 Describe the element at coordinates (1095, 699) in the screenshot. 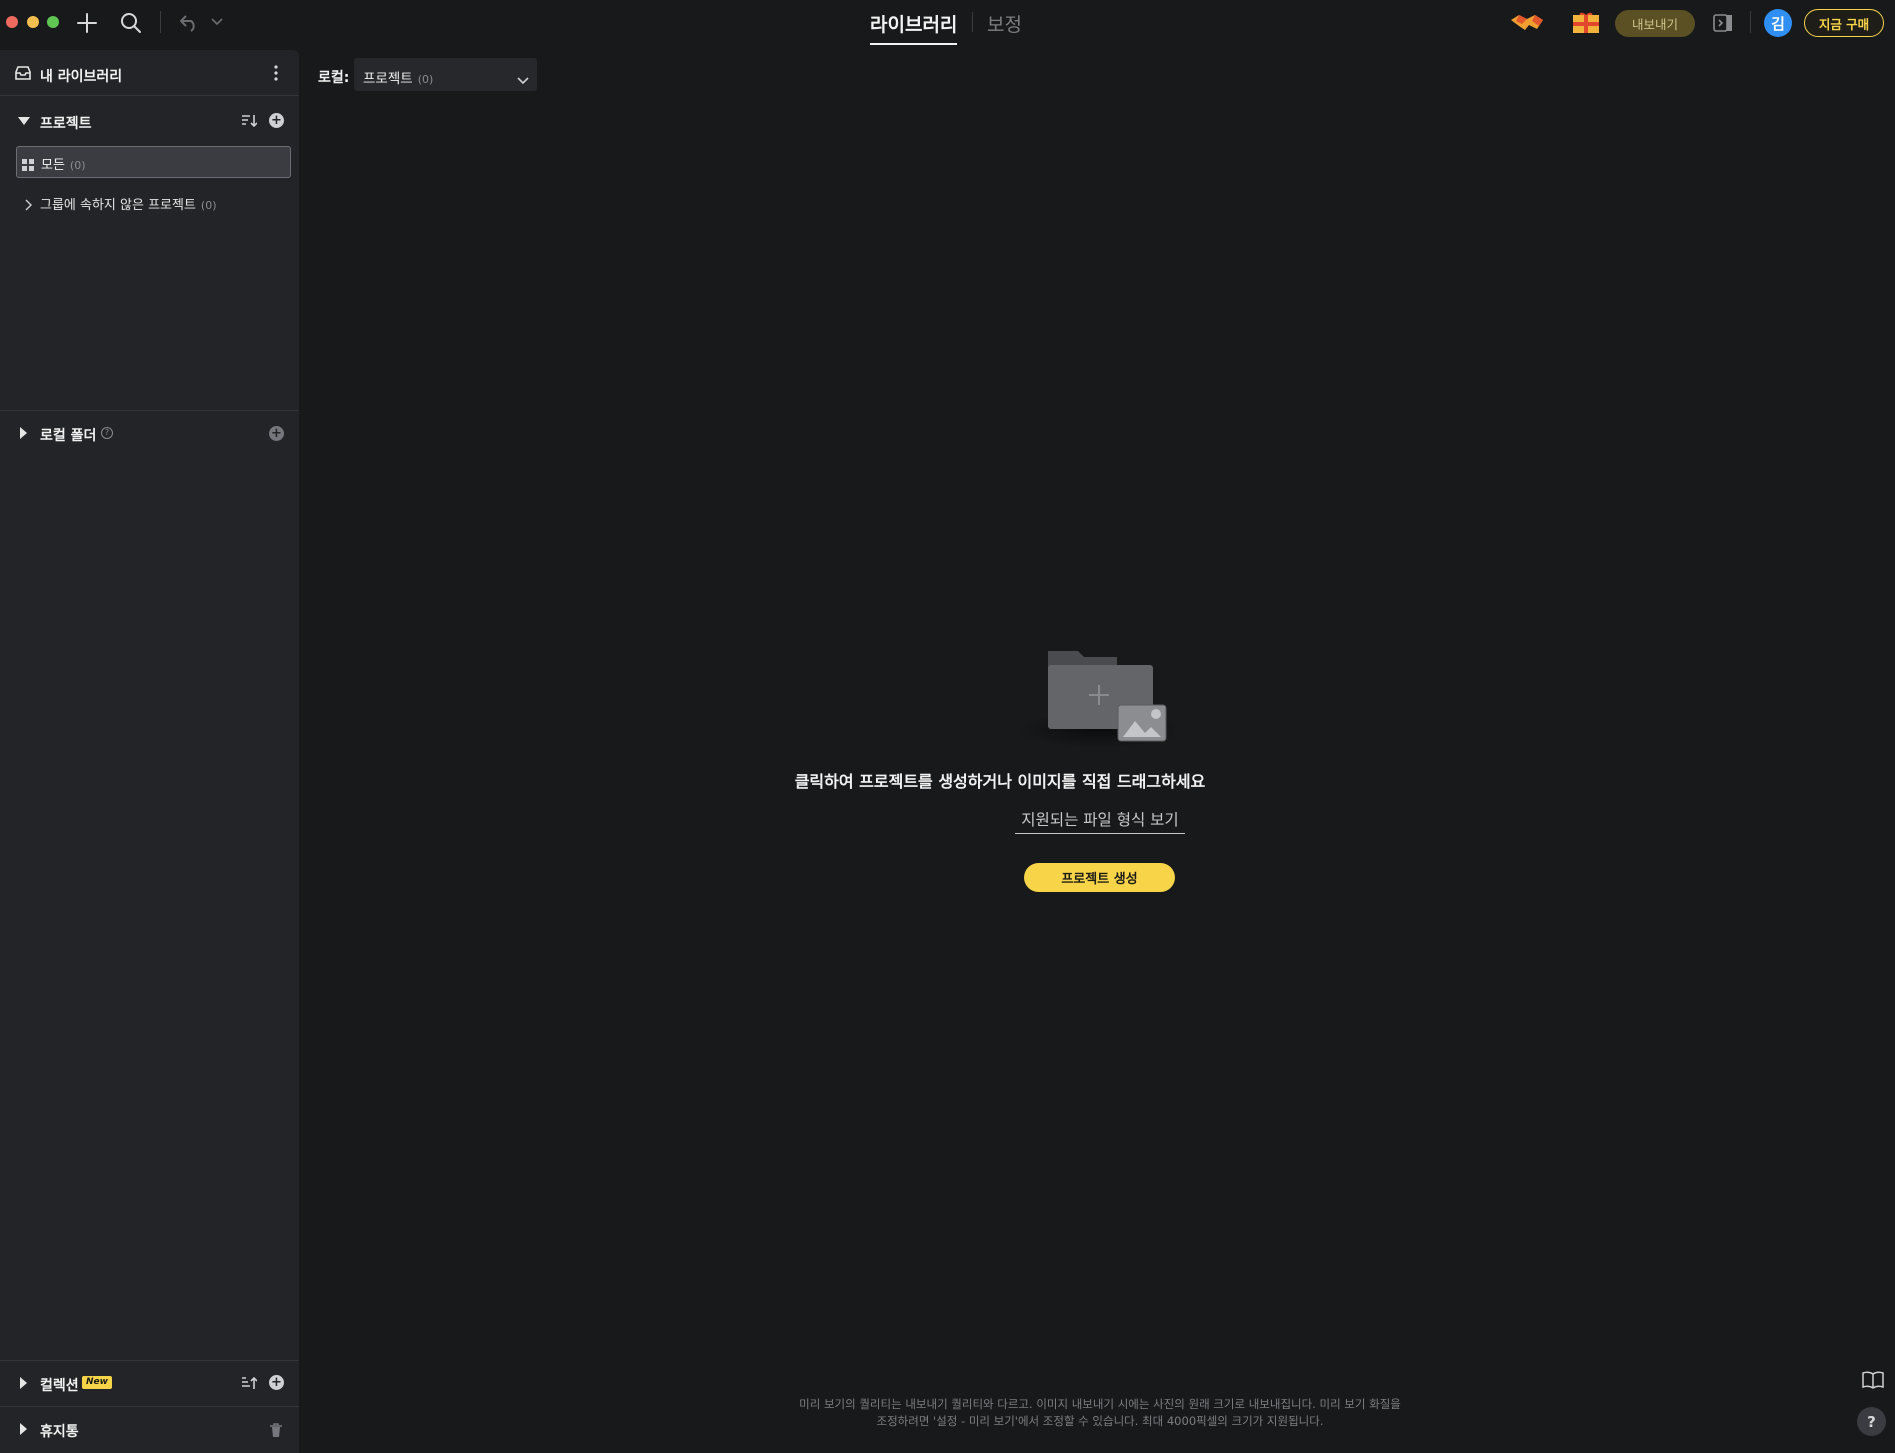

I see `empty-folder-image-icon` at that location.